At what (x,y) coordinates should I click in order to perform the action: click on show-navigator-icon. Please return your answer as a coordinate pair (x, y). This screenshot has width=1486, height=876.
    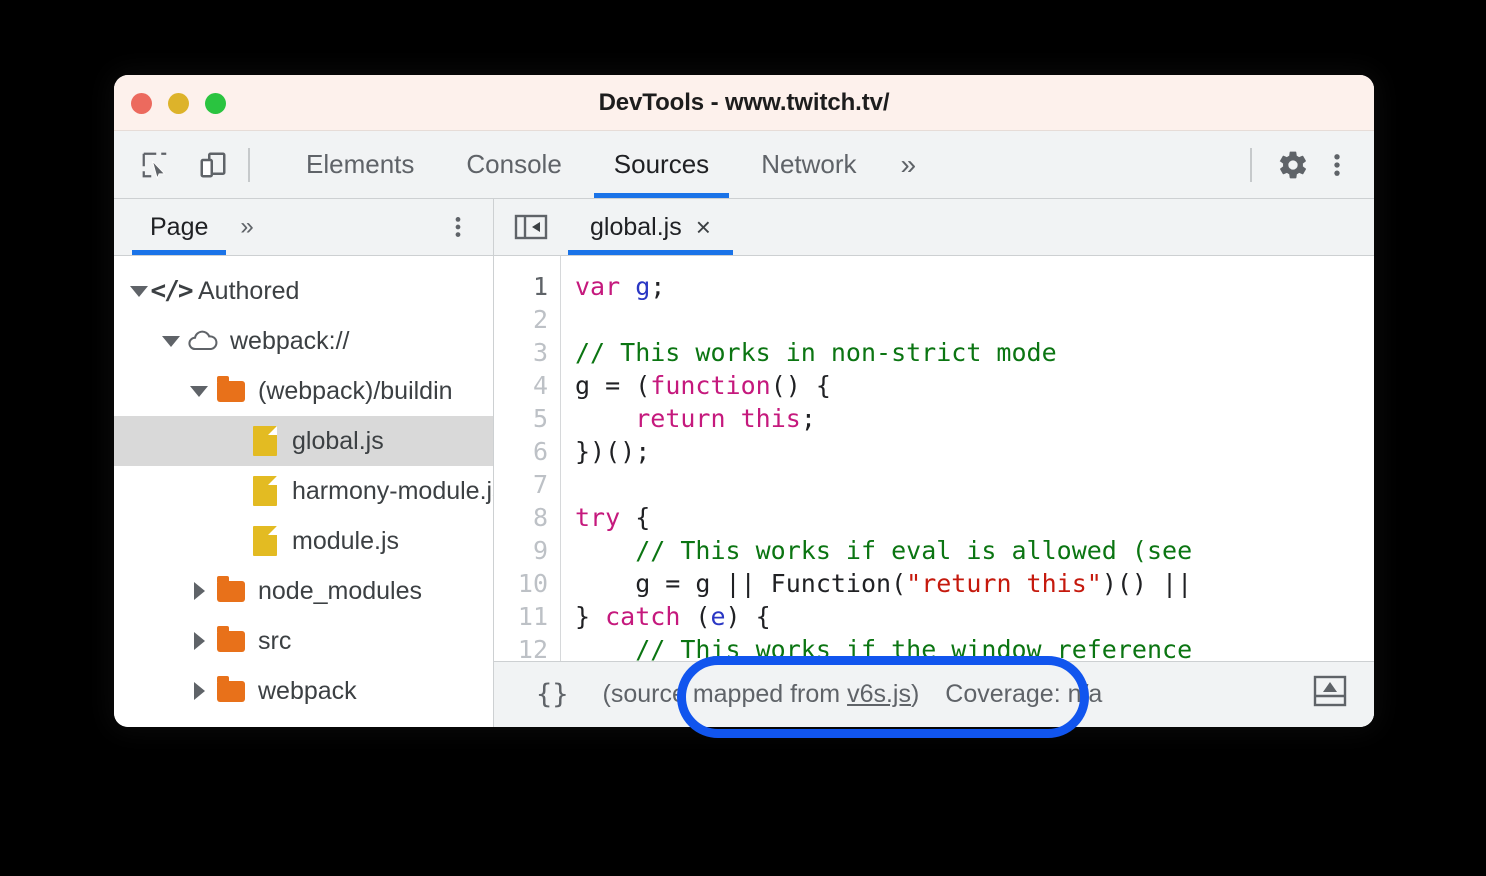
    Looking at the image, I should click on (531, 227).